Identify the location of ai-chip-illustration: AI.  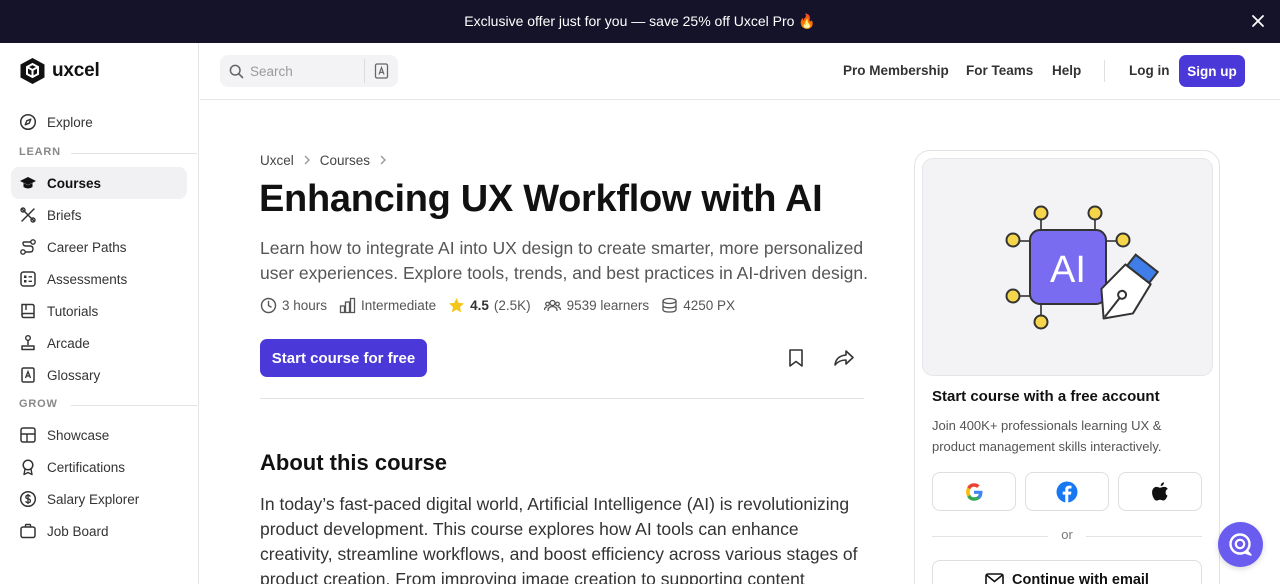
(1082, 267).